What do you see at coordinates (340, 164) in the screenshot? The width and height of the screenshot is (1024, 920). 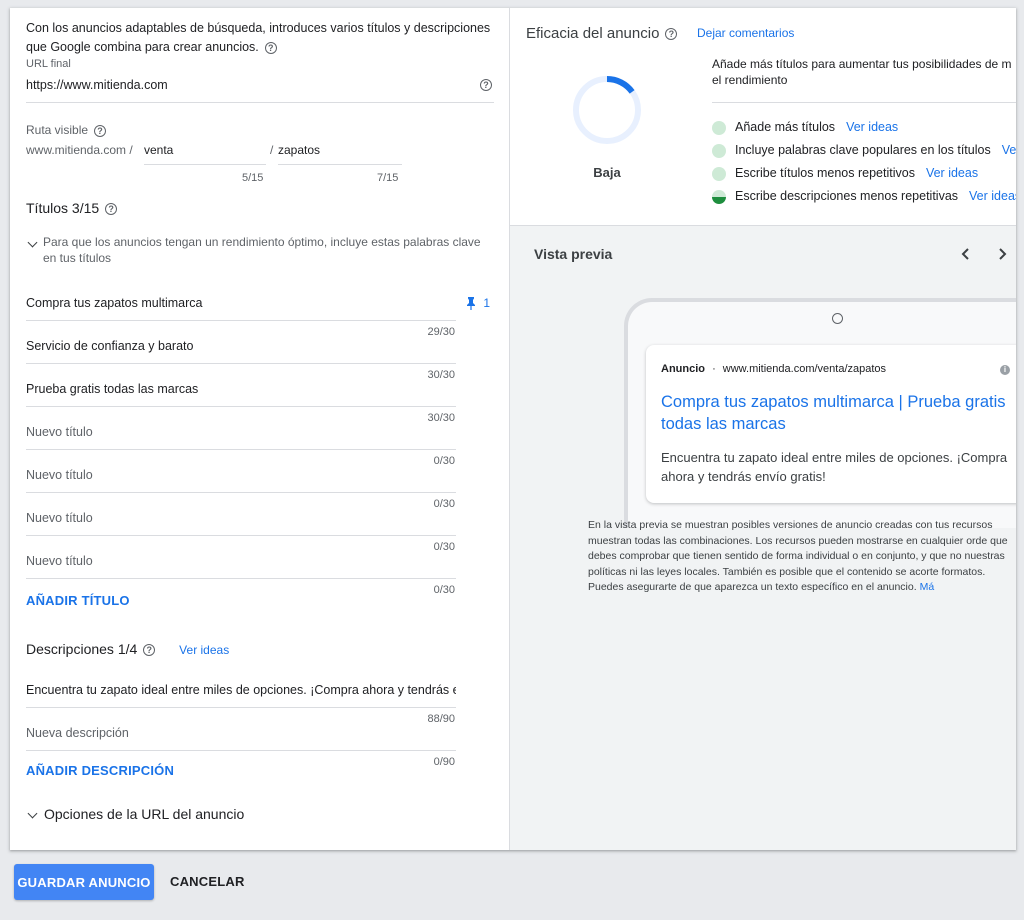 I see `path2-underline` at bounding box center [340, 164].